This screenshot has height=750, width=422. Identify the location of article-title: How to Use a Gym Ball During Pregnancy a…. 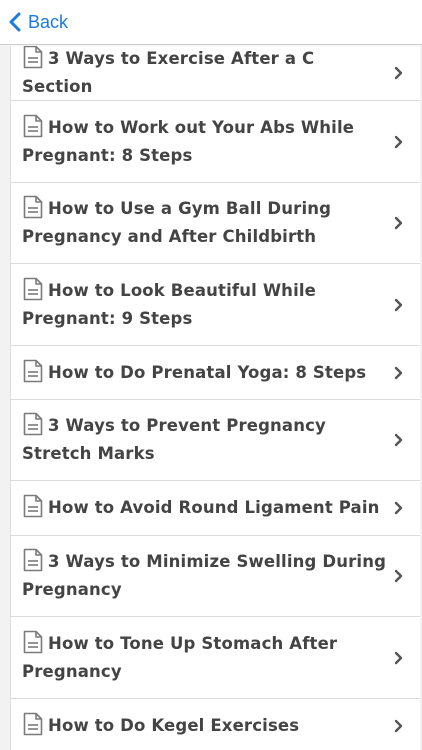
(177, 222).